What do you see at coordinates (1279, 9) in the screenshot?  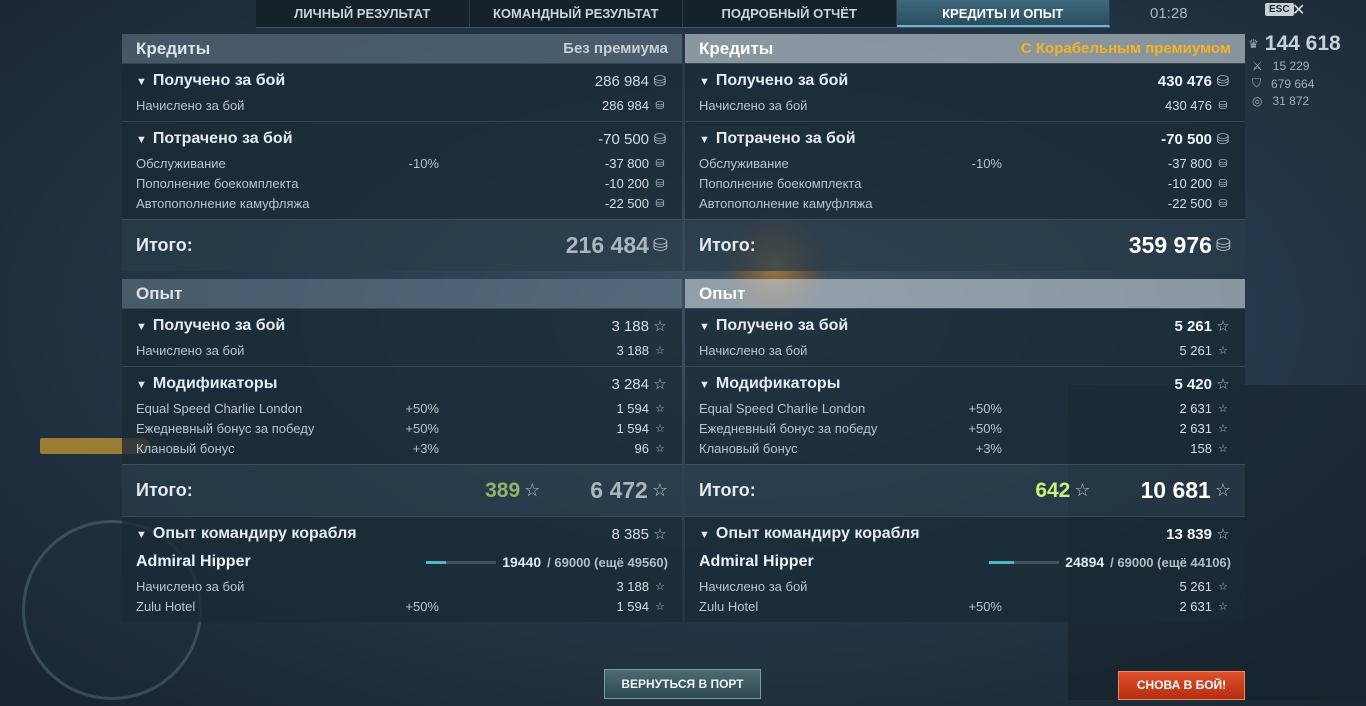 I see `esc-key-hint: ESC` at bounding box center [1279, 9].